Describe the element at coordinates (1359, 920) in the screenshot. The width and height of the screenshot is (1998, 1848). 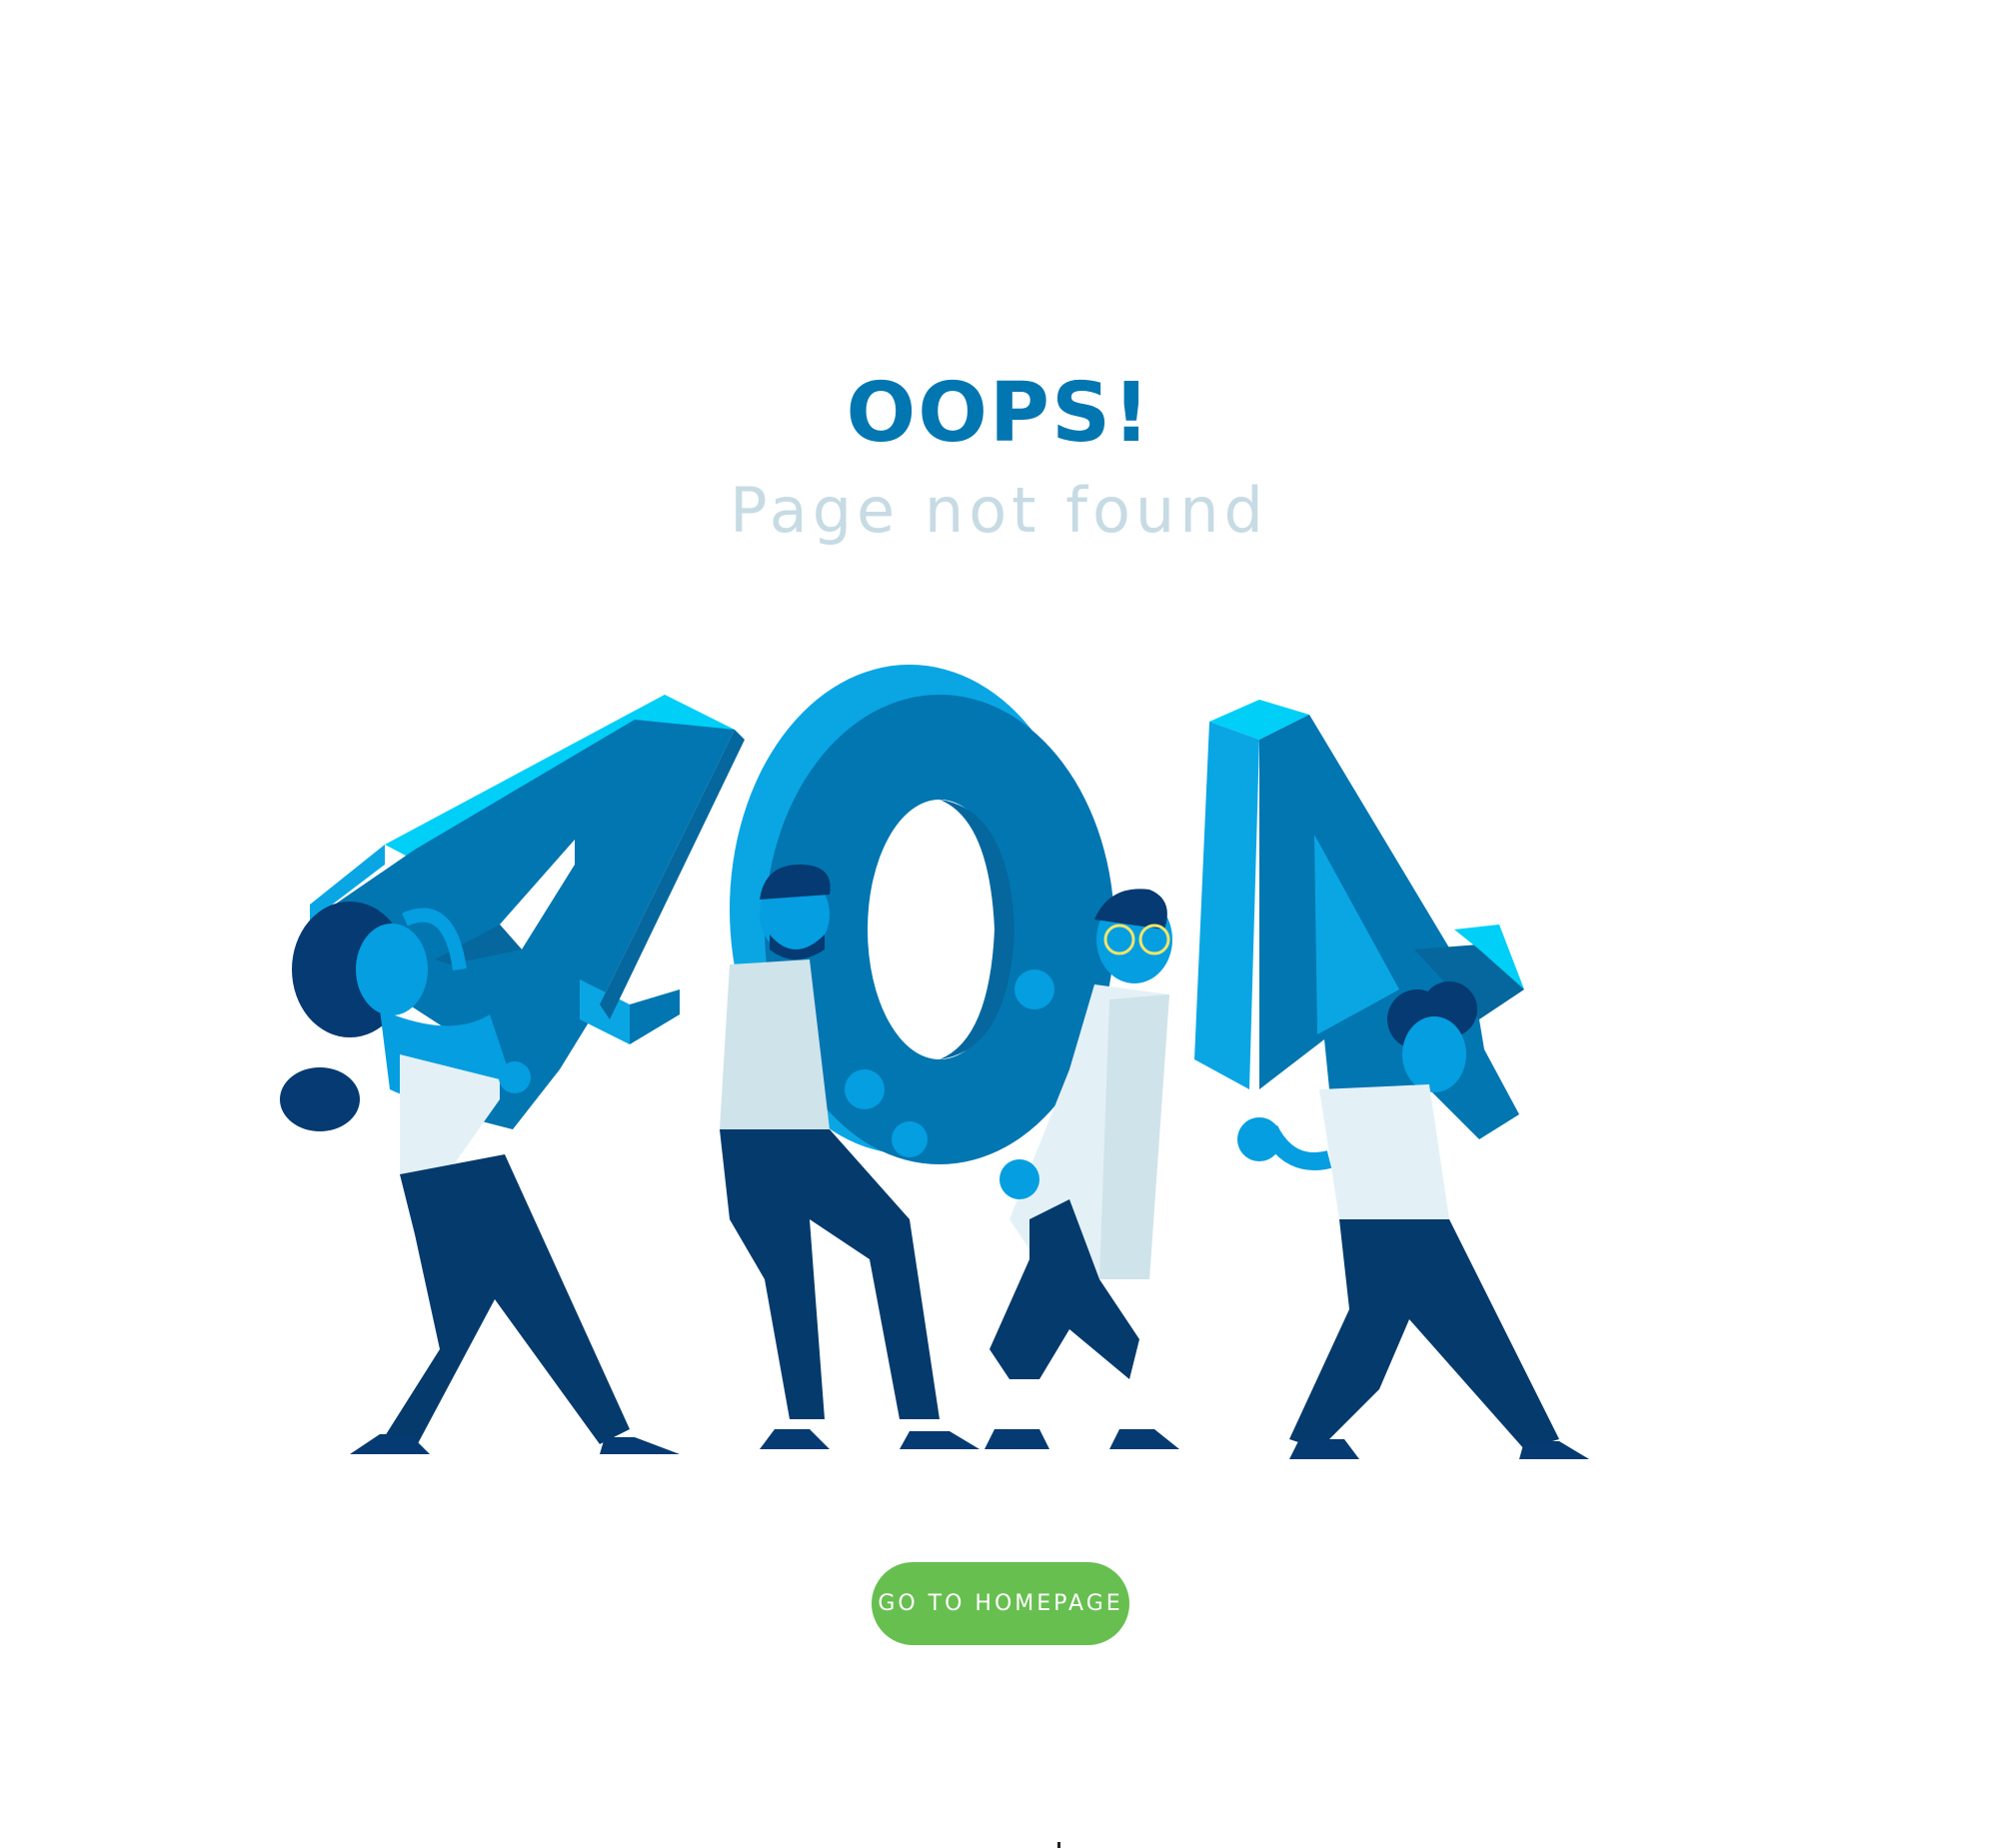
I see `digit-four-right` at that location.